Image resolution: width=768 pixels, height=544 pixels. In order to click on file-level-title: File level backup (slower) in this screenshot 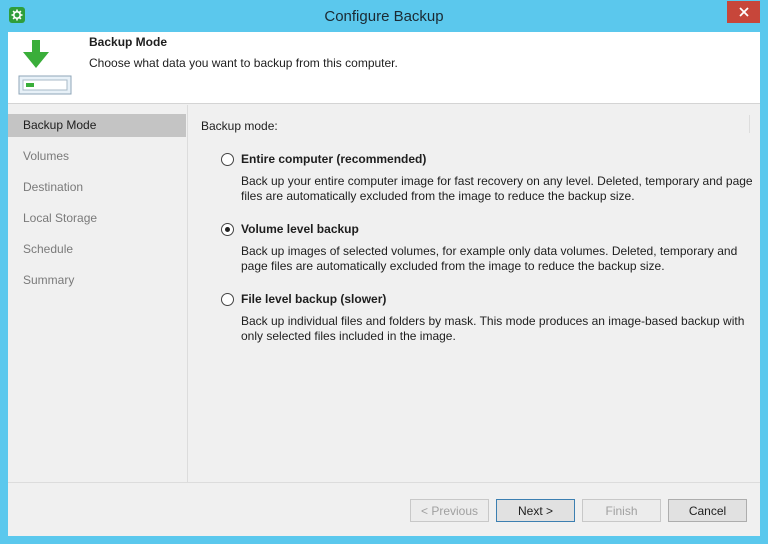, I will do `click(313, 299)`.